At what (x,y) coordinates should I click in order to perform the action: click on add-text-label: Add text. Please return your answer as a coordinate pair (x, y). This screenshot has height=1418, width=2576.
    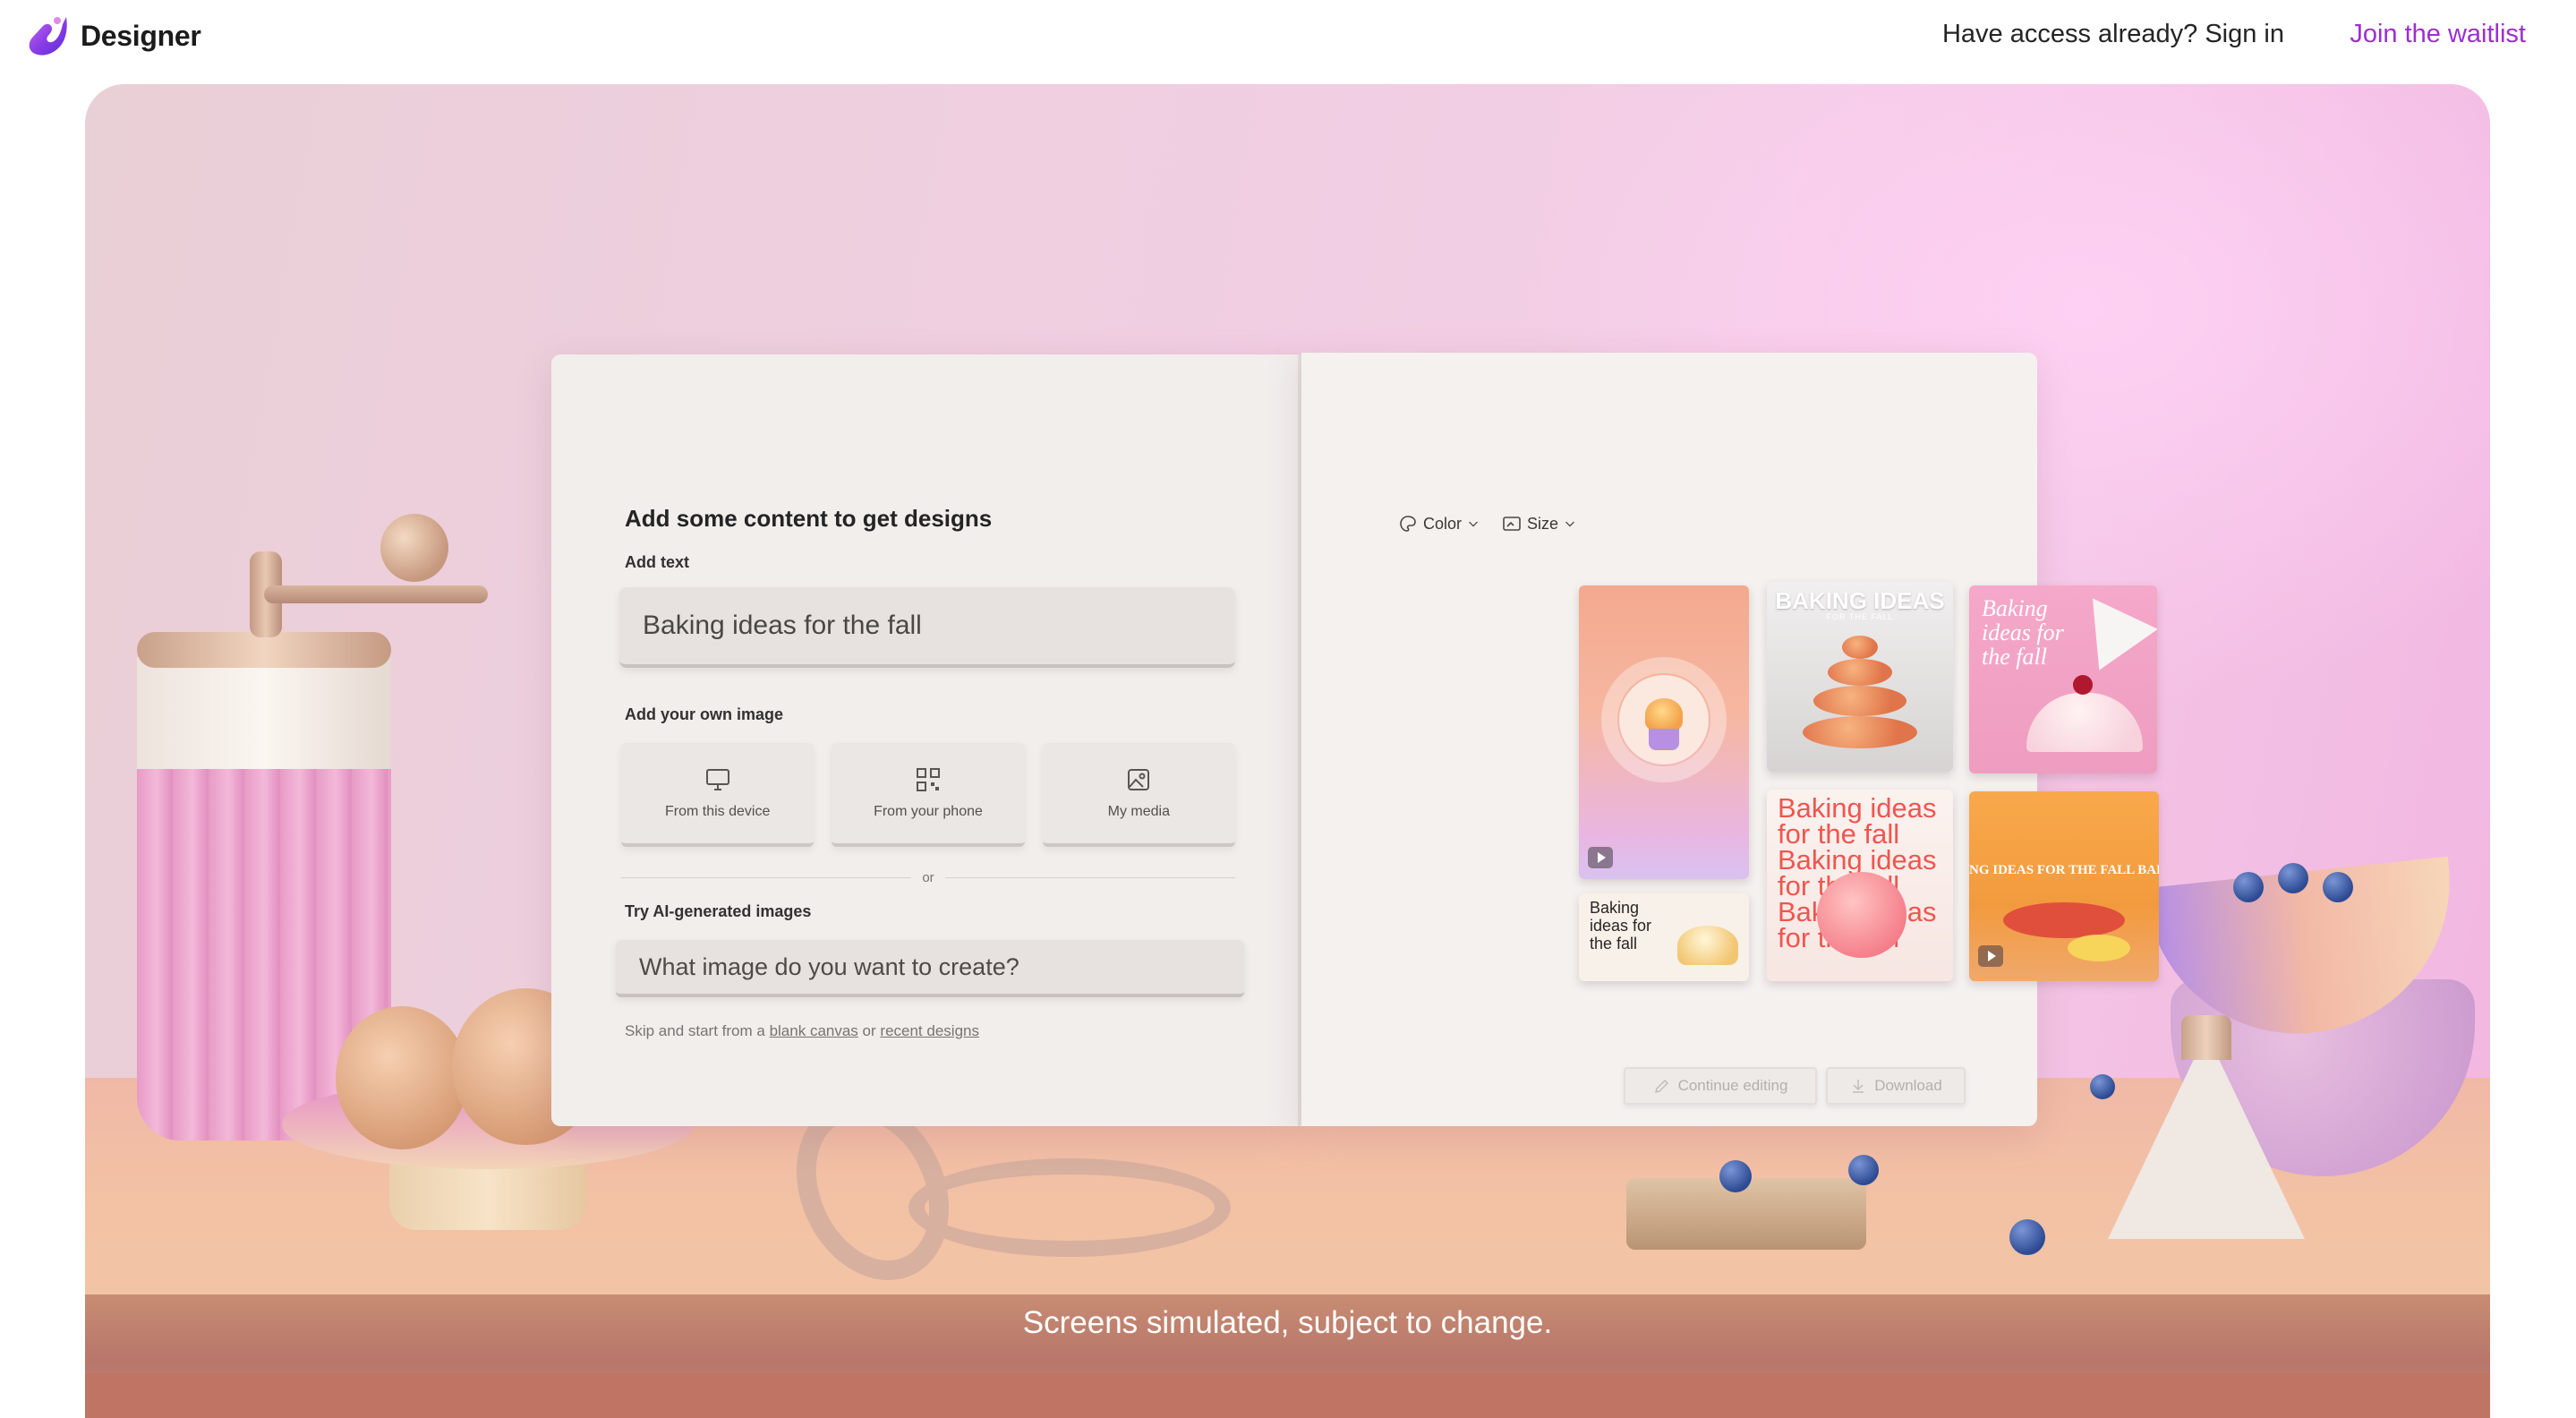
    Looking at the image, I should click on (657, 562).